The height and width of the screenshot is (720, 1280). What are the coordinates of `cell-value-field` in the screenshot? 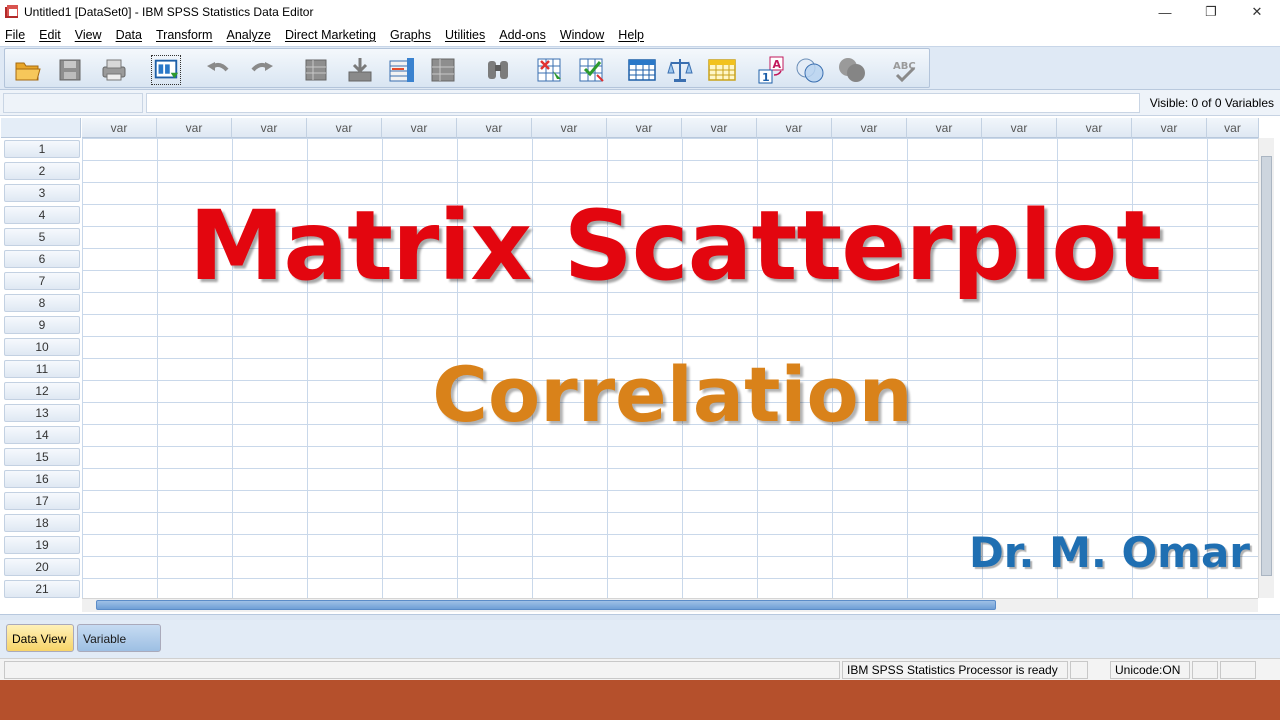 It's located at (643, 103).